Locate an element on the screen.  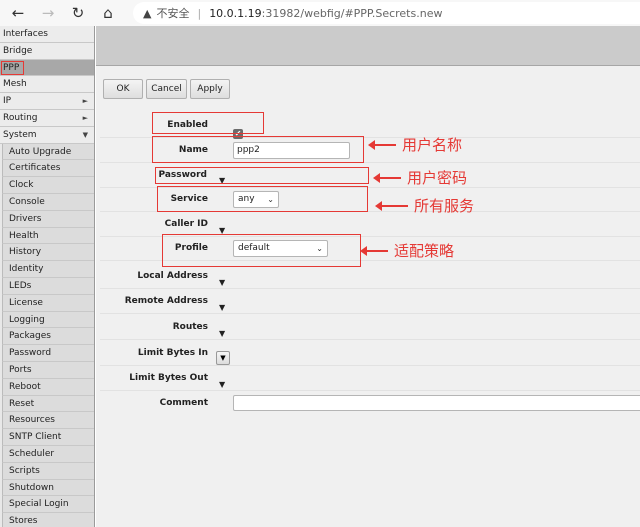
sidebar-subitem-reboot: Reboot is located at coordinates (48, 387).